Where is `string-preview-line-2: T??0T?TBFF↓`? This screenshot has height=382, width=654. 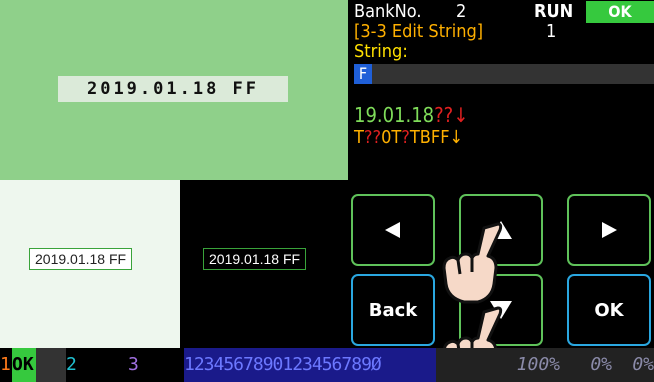
string-preview-line-2: T??0T?TBFF↓ is located at coordinates (408, 138).